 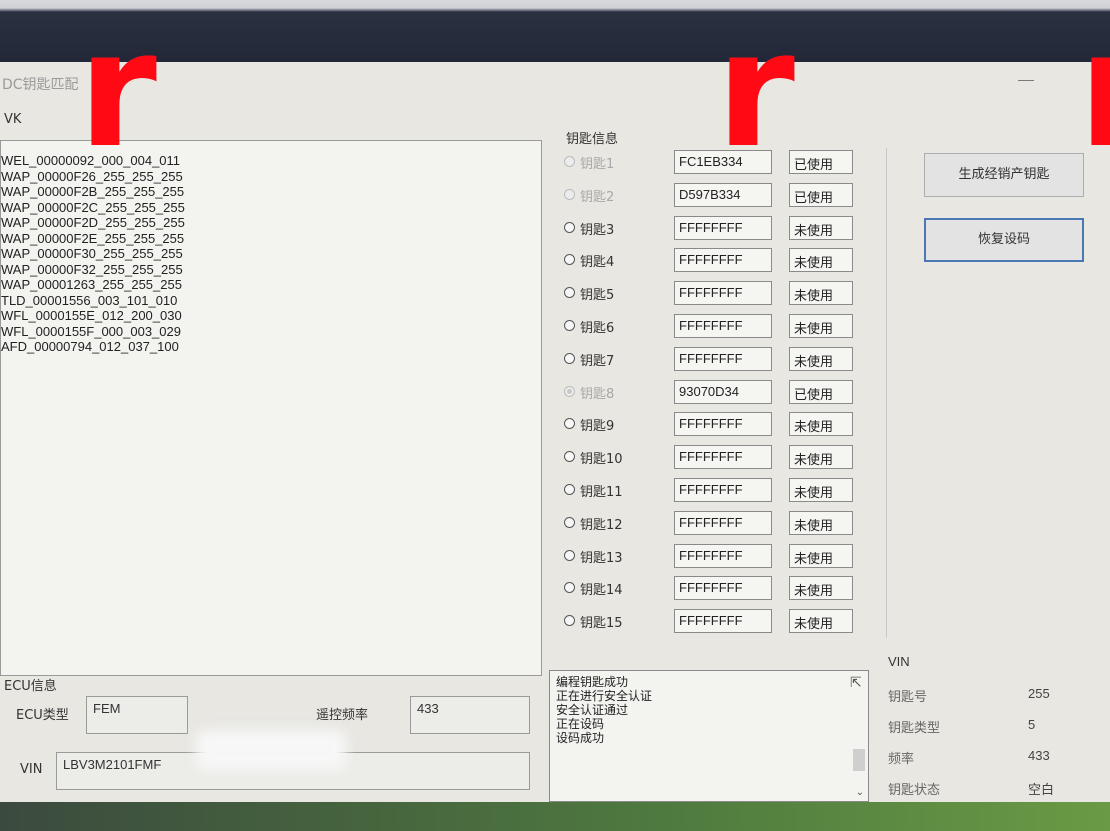 I want to click on key-row: 钥匙14 FFFFFFFF 未使用, so click(x=721, y=588).